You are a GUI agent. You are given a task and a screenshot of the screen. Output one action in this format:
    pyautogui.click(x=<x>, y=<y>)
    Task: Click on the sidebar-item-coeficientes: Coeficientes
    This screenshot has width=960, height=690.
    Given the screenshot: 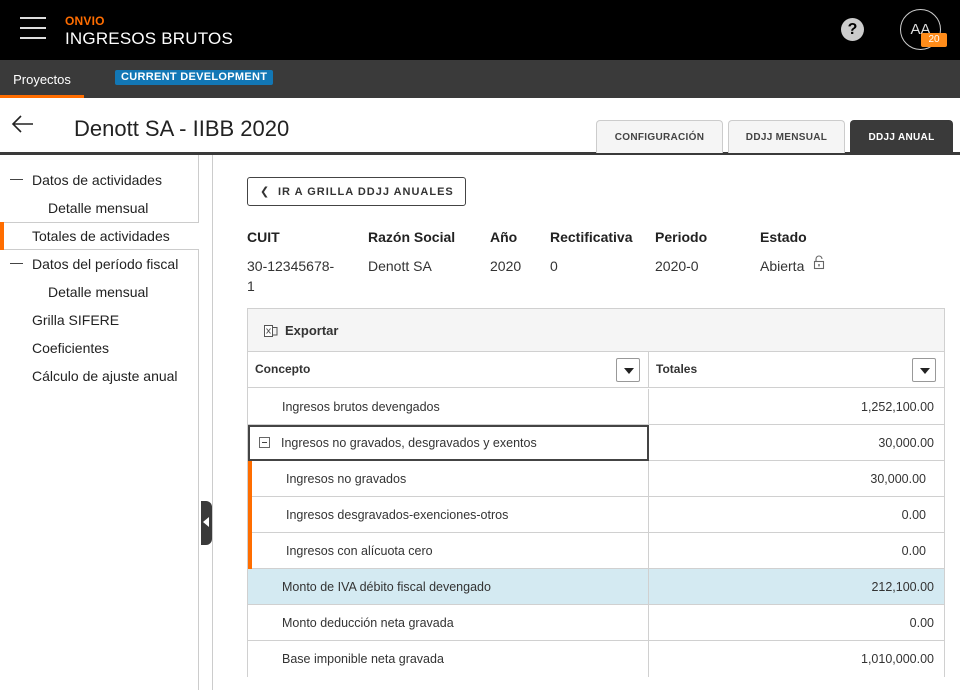 What is the action you would take?
    pyautogui.click(x=99, y=348)
    